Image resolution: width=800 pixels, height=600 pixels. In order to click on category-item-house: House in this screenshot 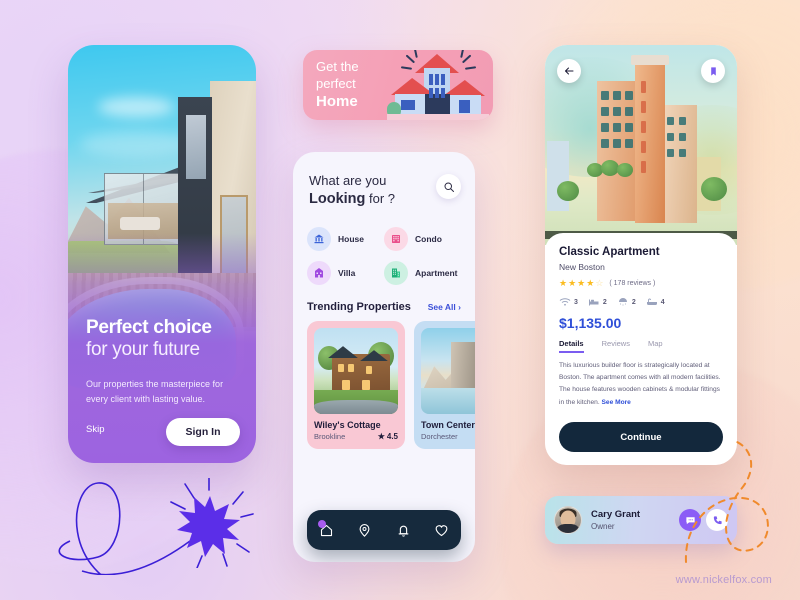, I will do `click(345, 239)`.